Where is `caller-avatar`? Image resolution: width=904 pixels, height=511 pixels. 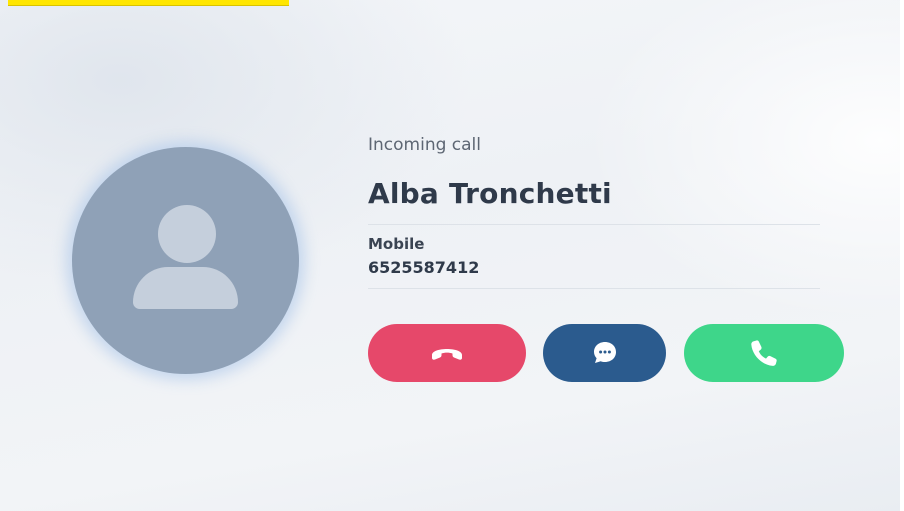
caller-avatar is located at coordinates (185, 260).